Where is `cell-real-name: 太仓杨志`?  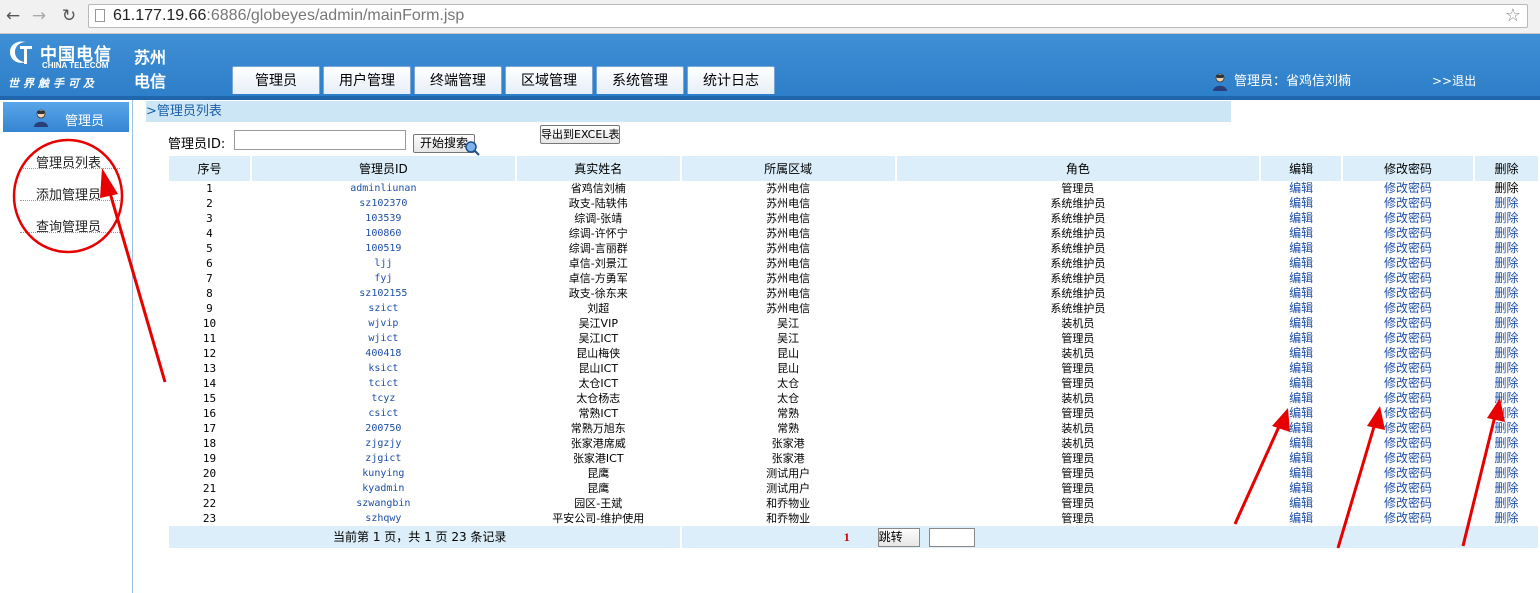 cell-real-name: 太仓杨志 is located at coordinates (598, 398).